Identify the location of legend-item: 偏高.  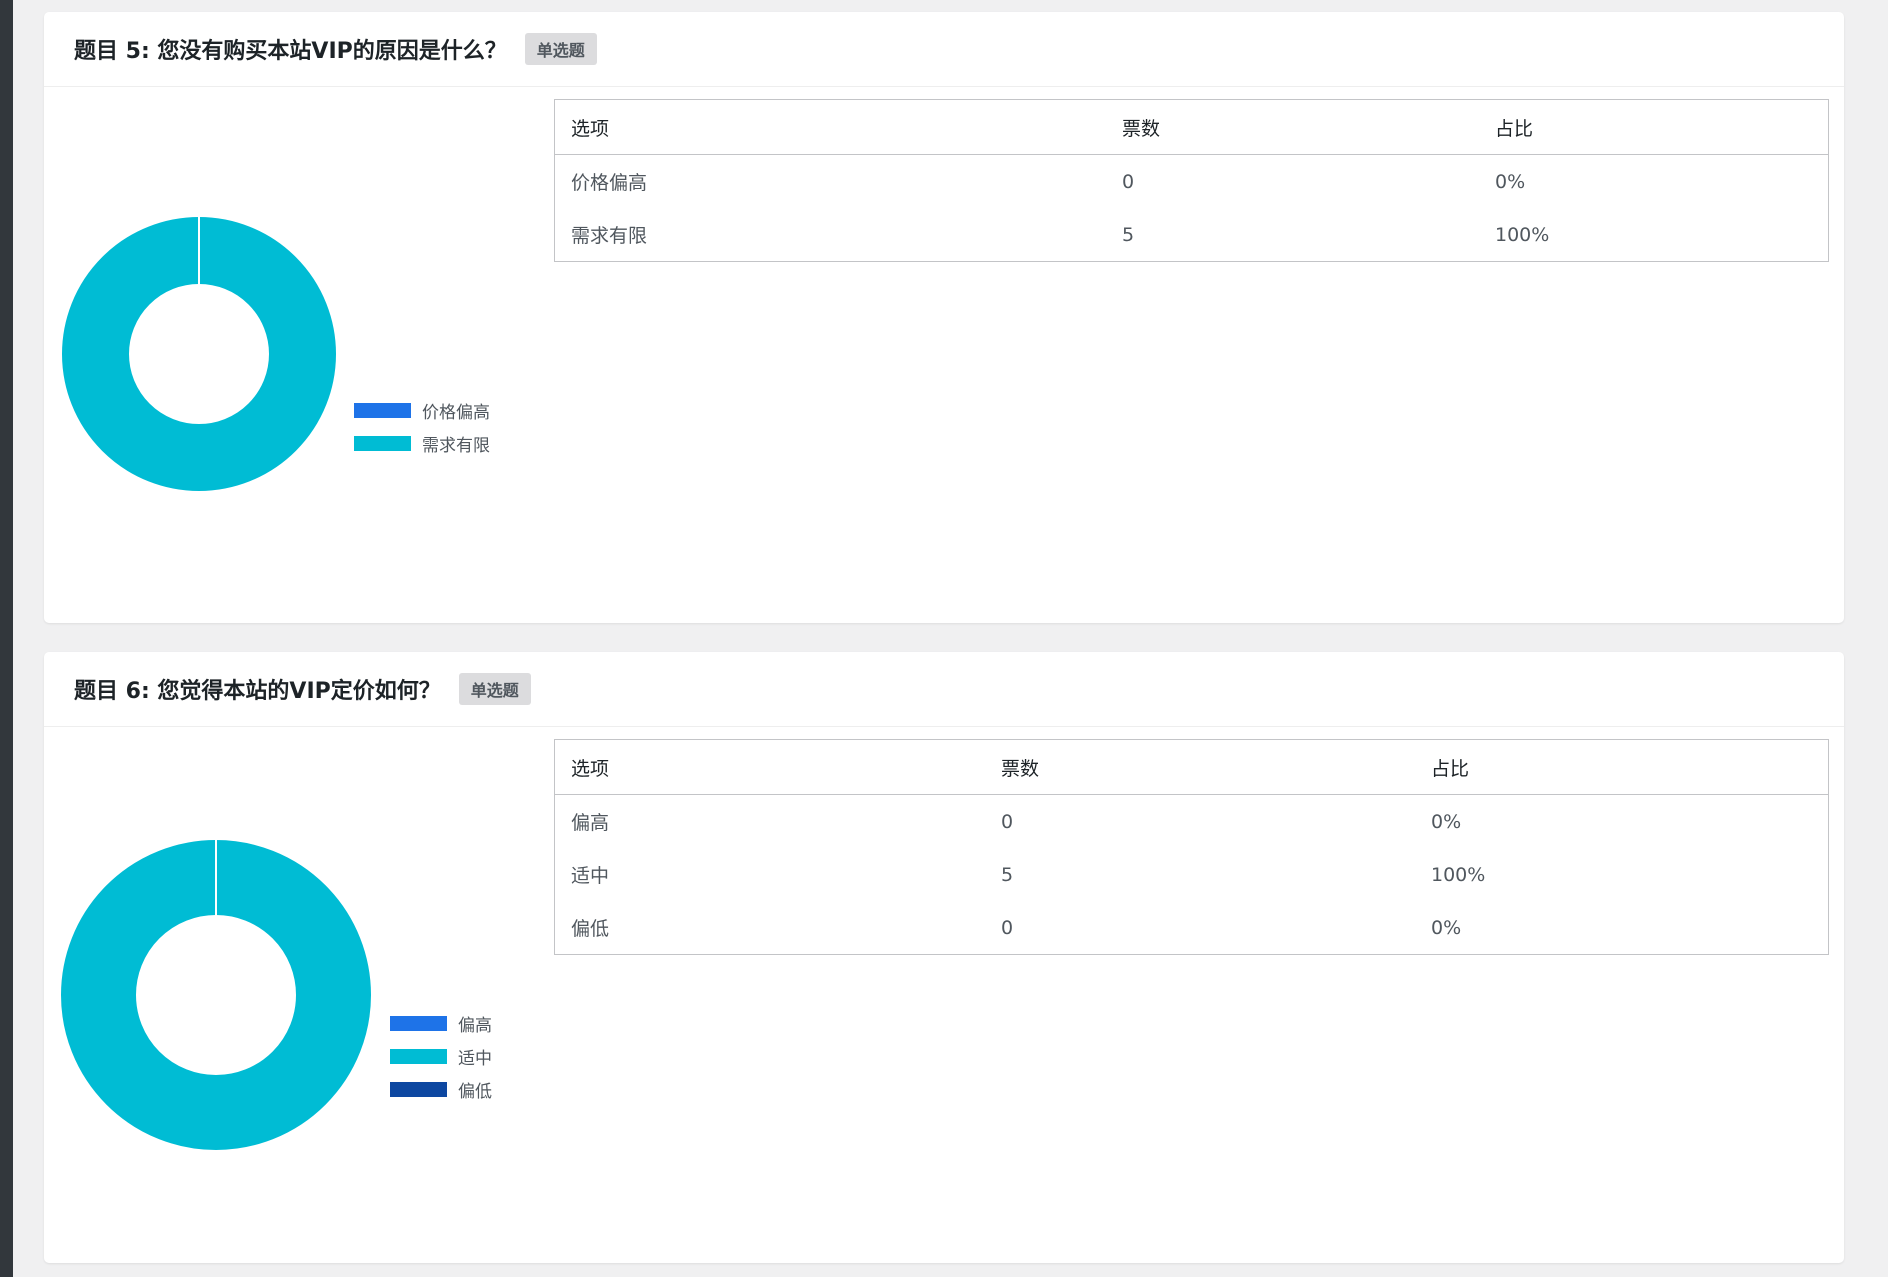
(441, 1023).